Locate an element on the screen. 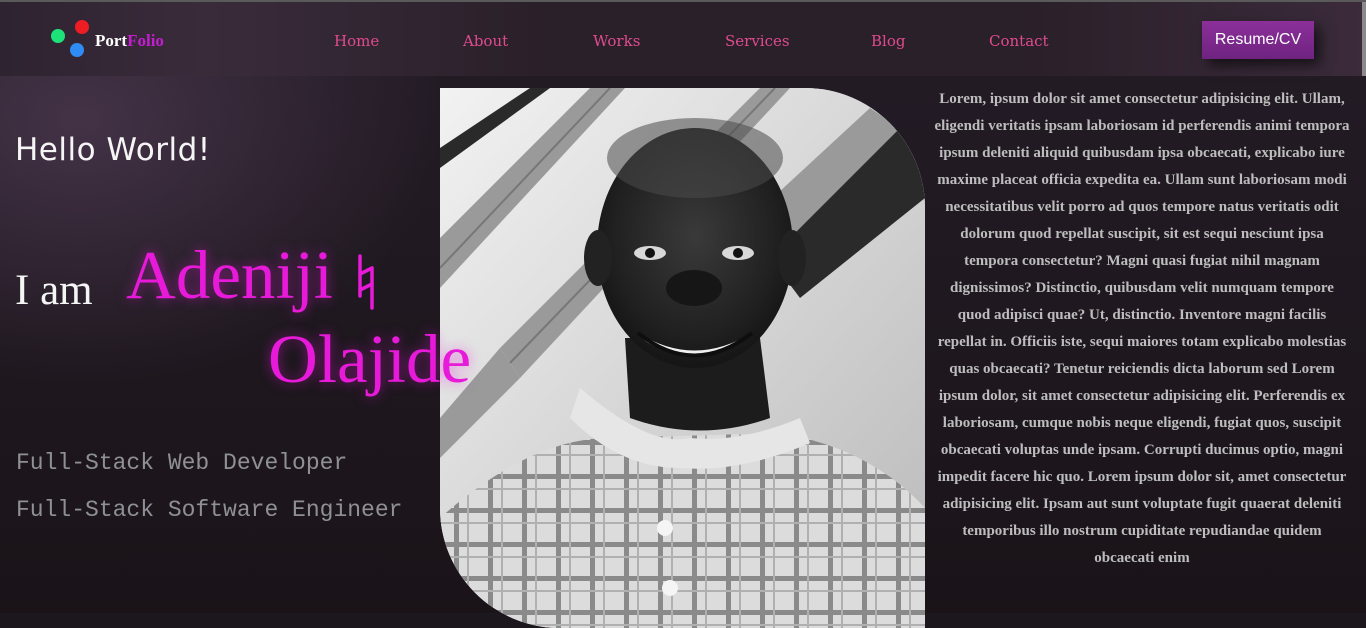 Image resolution: width=1366 pixels, height=628 pixels. logo-dot-green-icon is located at coordinates (58, 36).